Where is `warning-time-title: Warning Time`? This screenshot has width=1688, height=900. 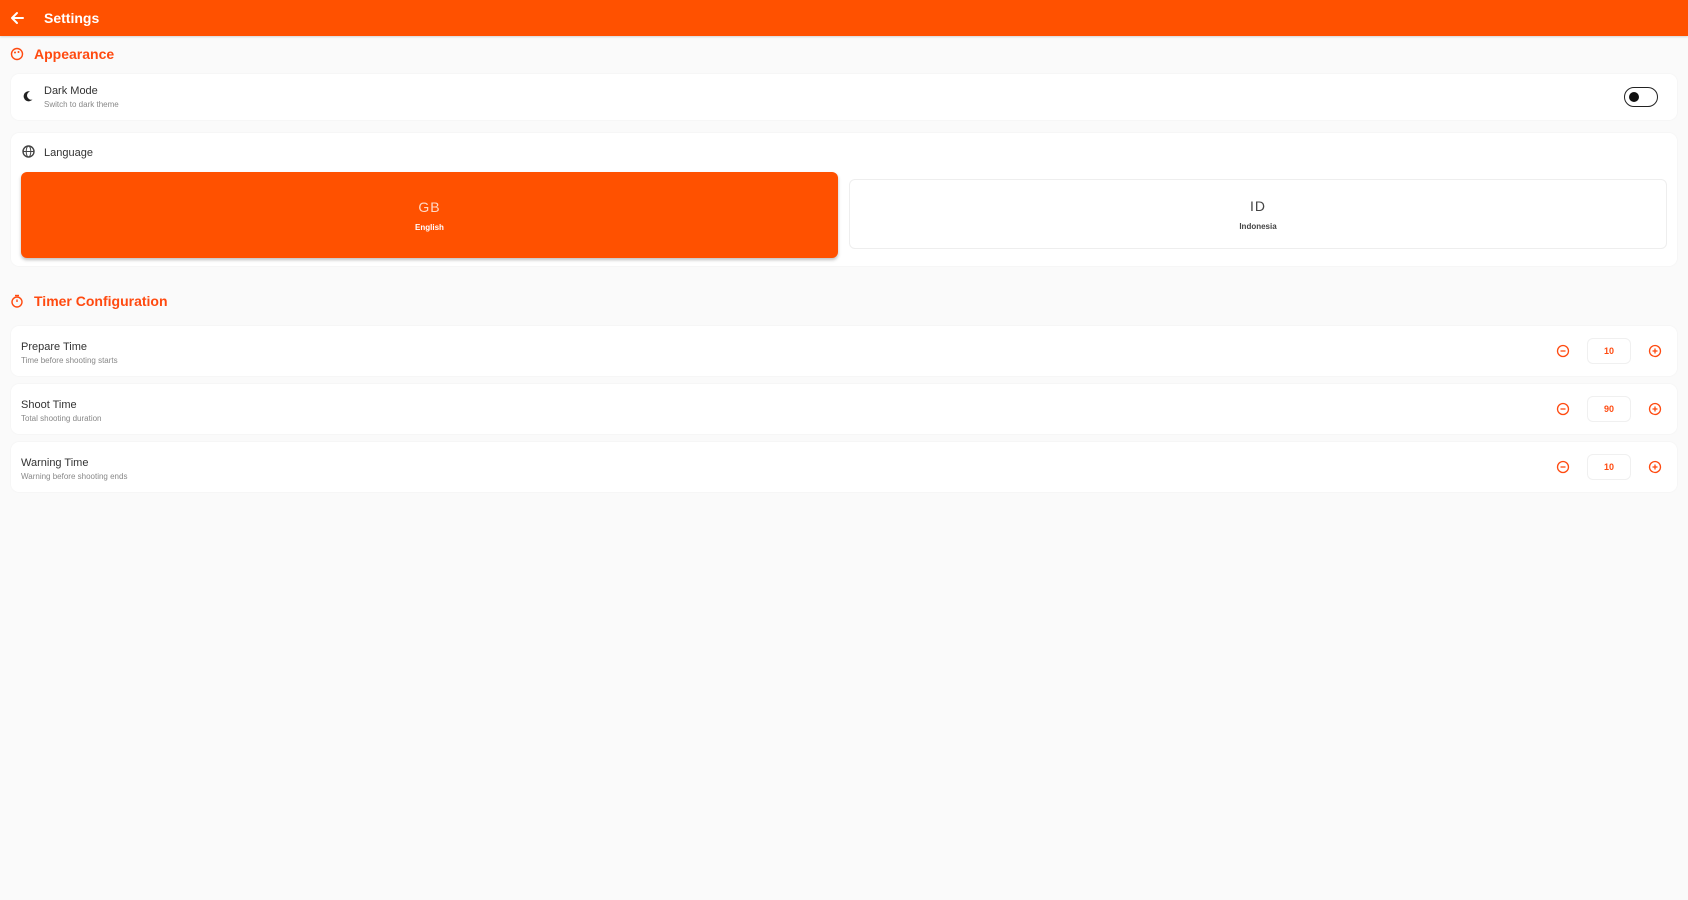 warning-time-title: Warning Time is located at coordinates (55, 463).